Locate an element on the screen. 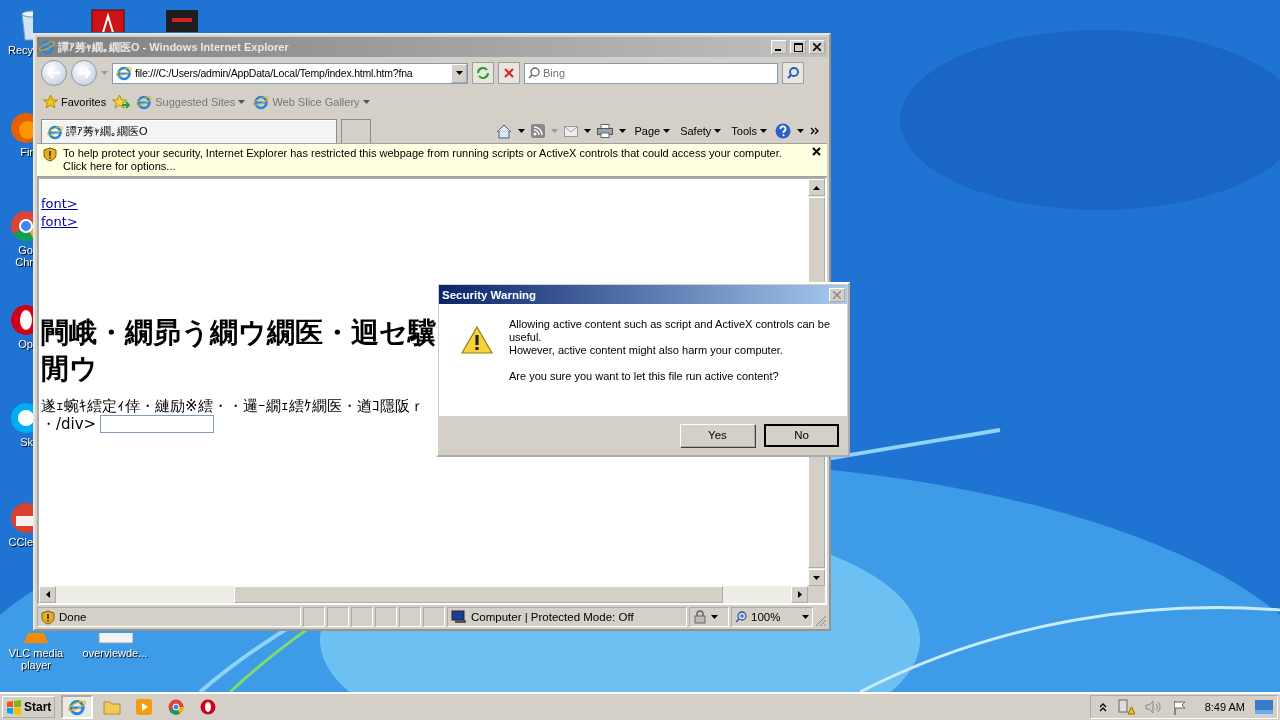 This screenshot has width=1280, height=720. page-heading: 闁峨・繝昴う繝ウ繝医・迴セ驥 閒ウ is located at coordinates (238, 351).